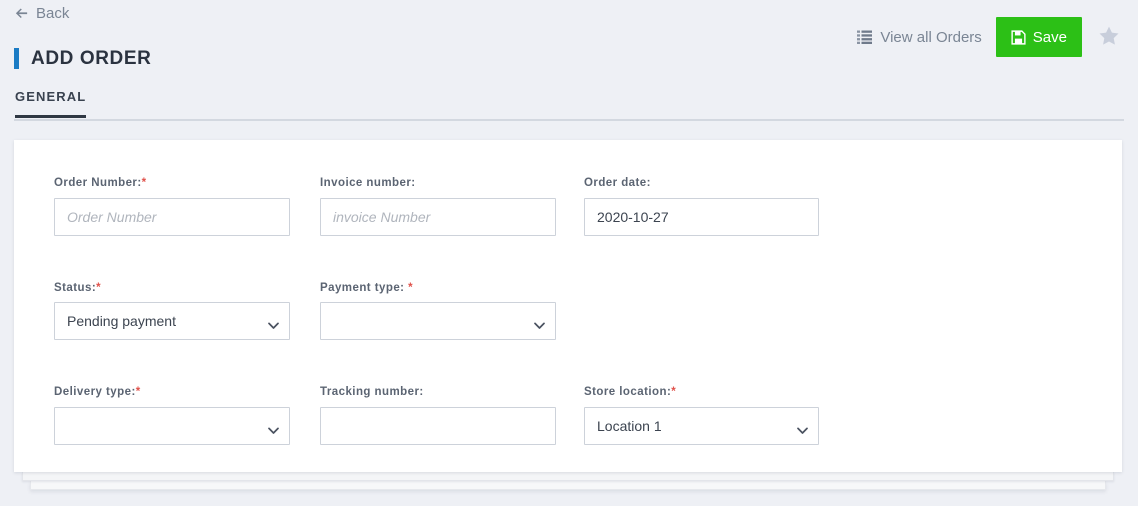 The image size is (1138, 506). I want to click on field-order-number: Order Number:*, so click(187, 206).